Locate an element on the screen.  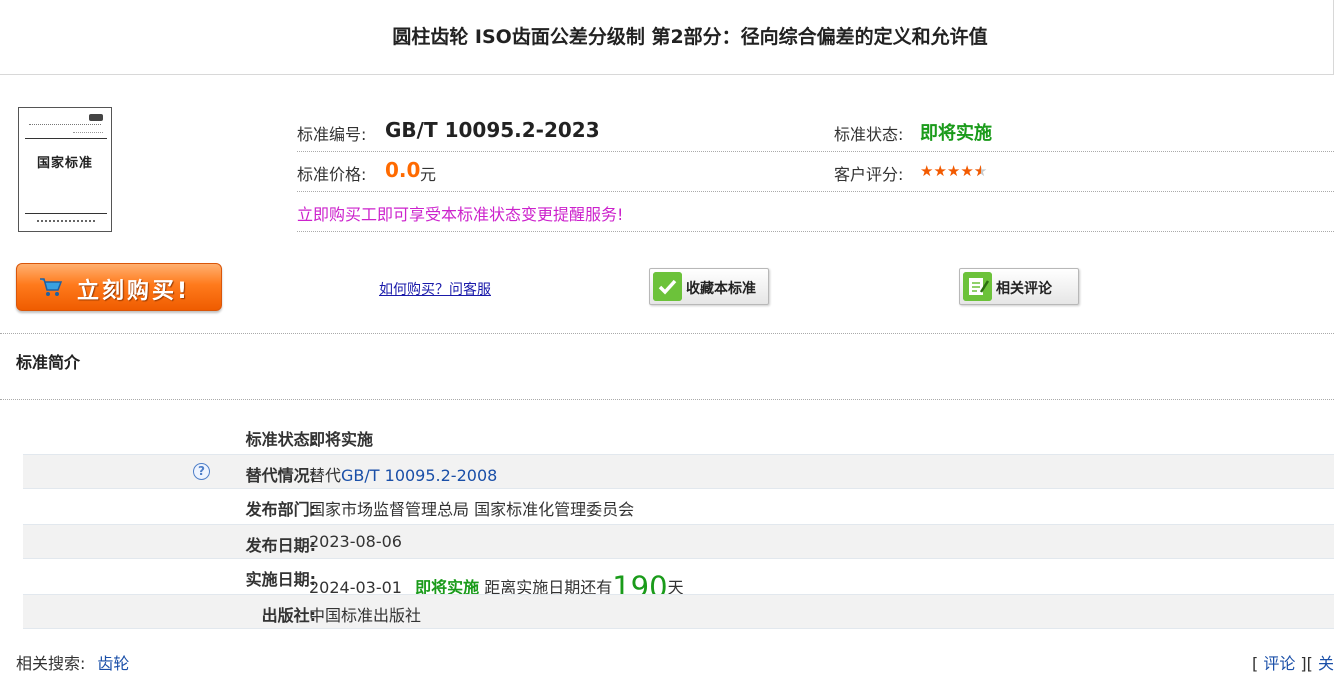
replace-prefix: 替代 is located at coordinates (325, 475).